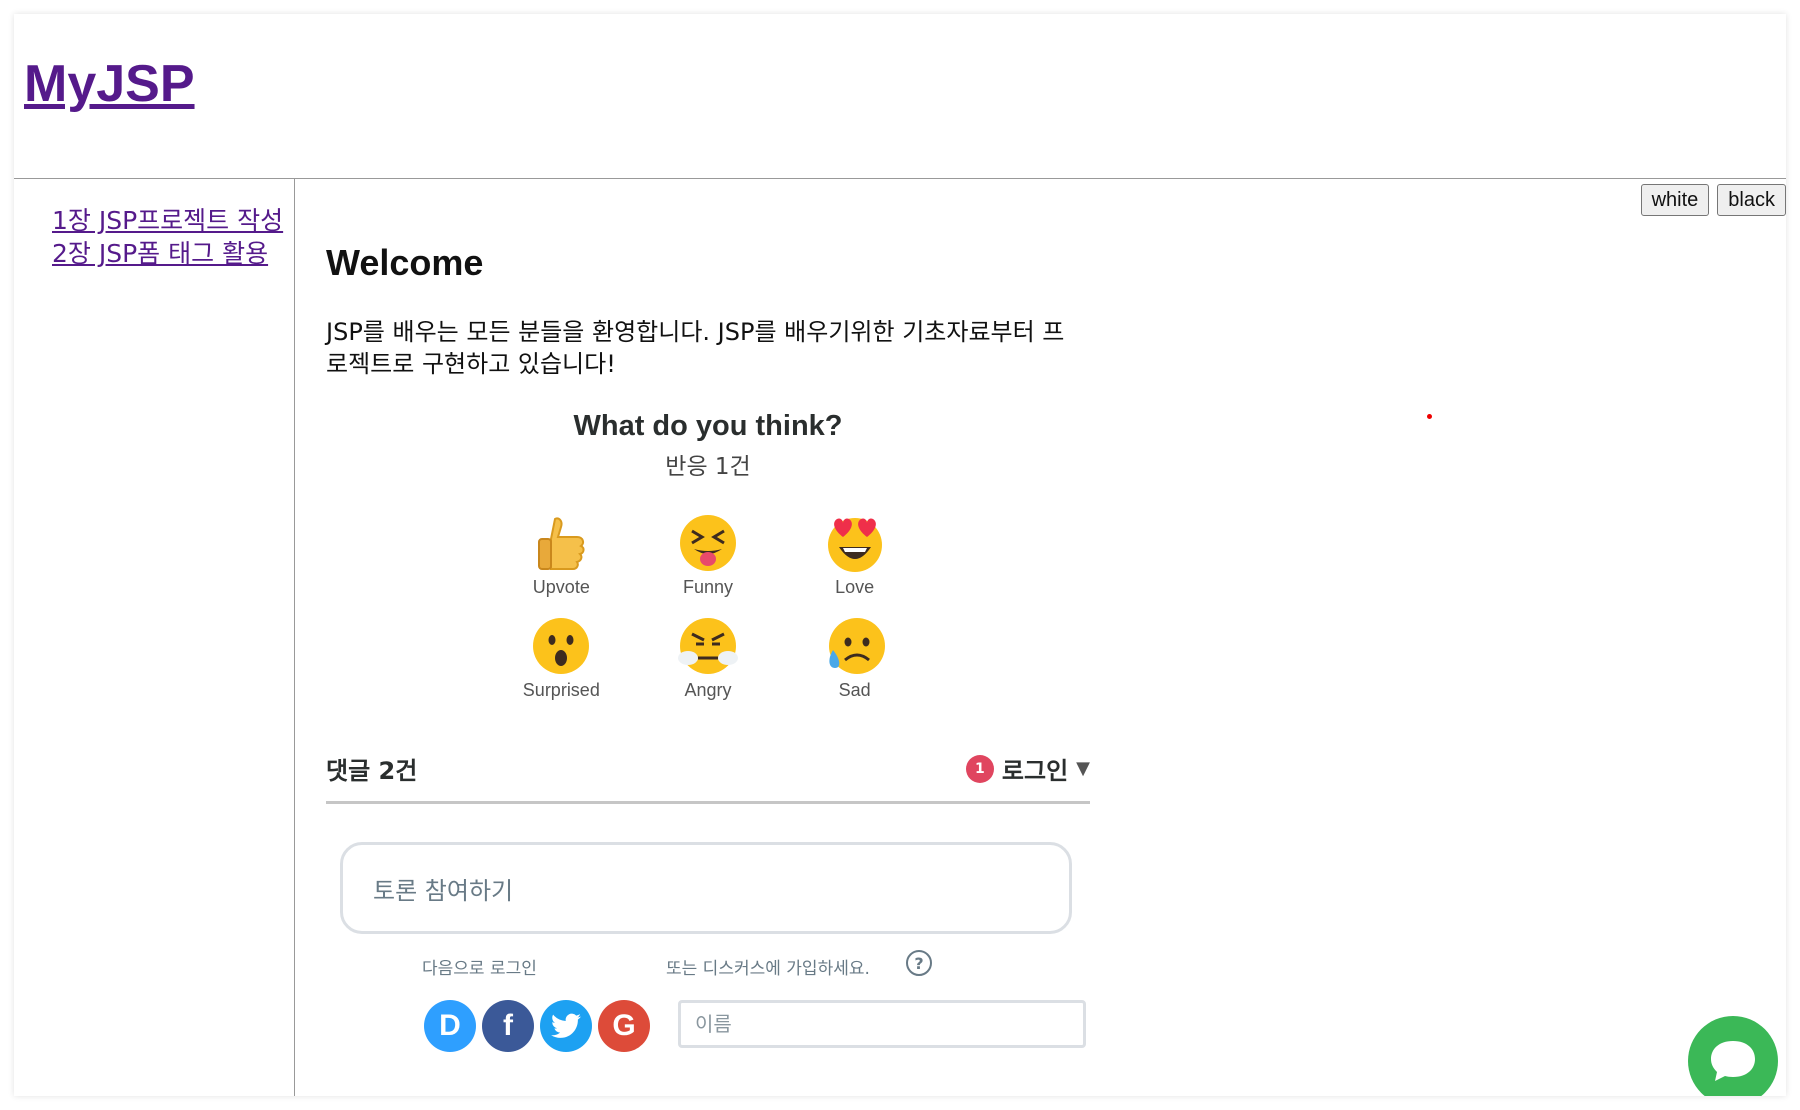 The height and width of the screenshot is (1110, 1800). Describe the element at coordinates (708, 606) in the screenshot. I see `reactions-grid: Upvote Funny Love Surprised Angry Sad` at that location.